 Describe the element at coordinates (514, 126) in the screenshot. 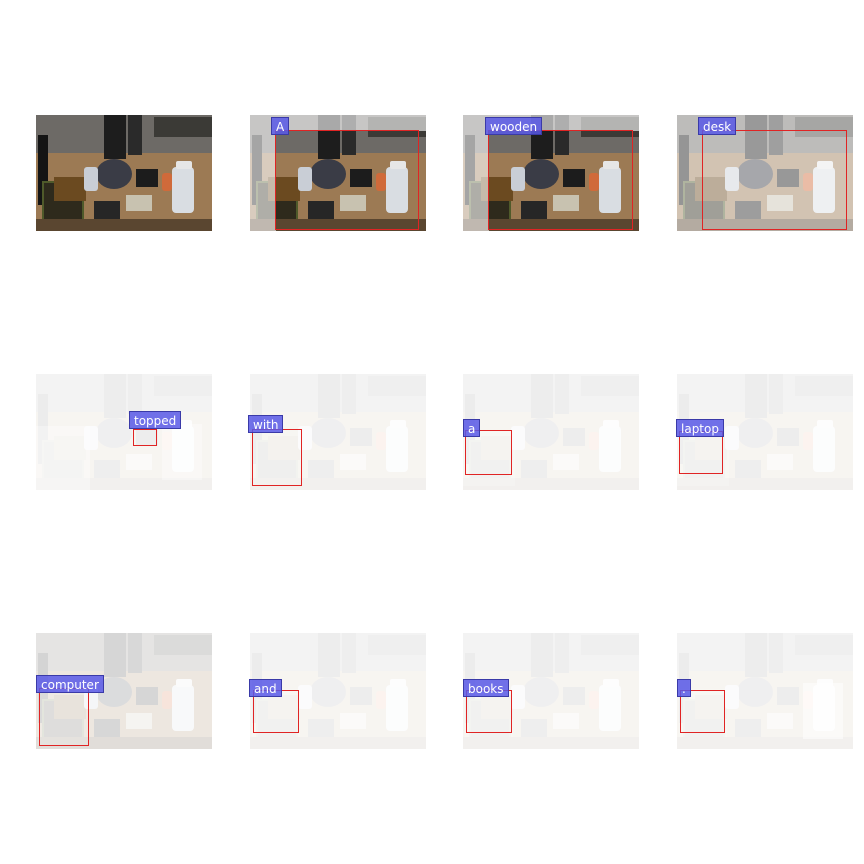

I see `token-label: wooden` at that location.